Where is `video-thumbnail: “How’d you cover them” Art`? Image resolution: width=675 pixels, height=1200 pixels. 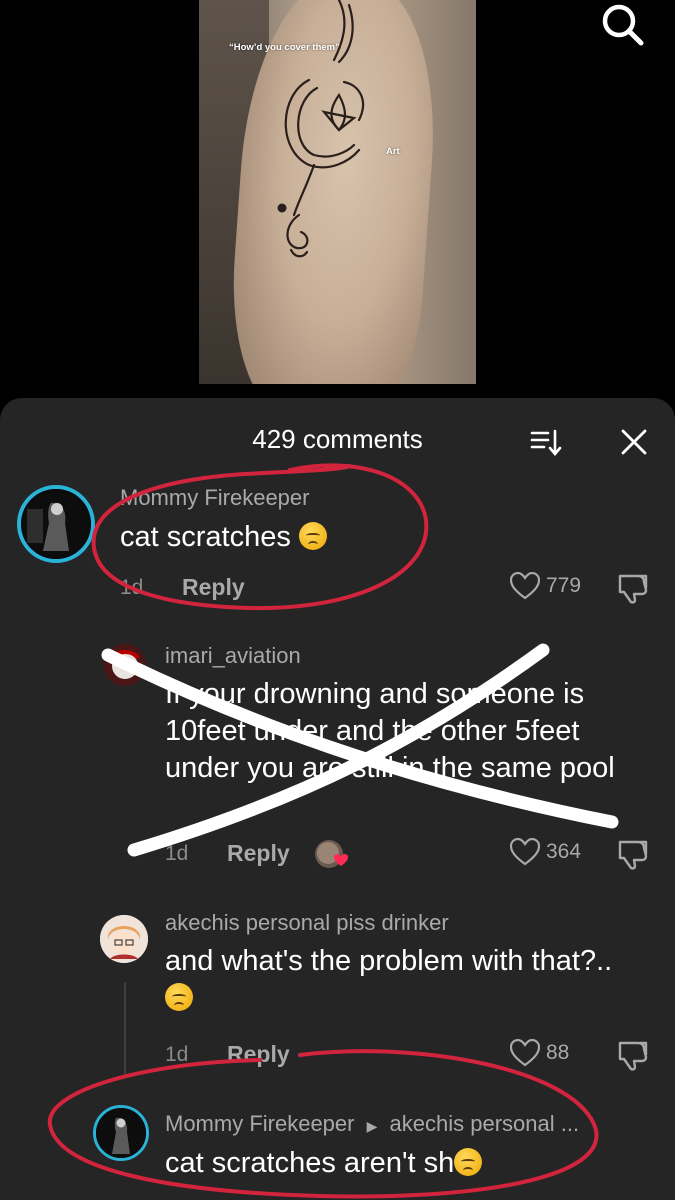 video-thumbnail: “How’d you cover them” Art is located at coordinates (337, 192).